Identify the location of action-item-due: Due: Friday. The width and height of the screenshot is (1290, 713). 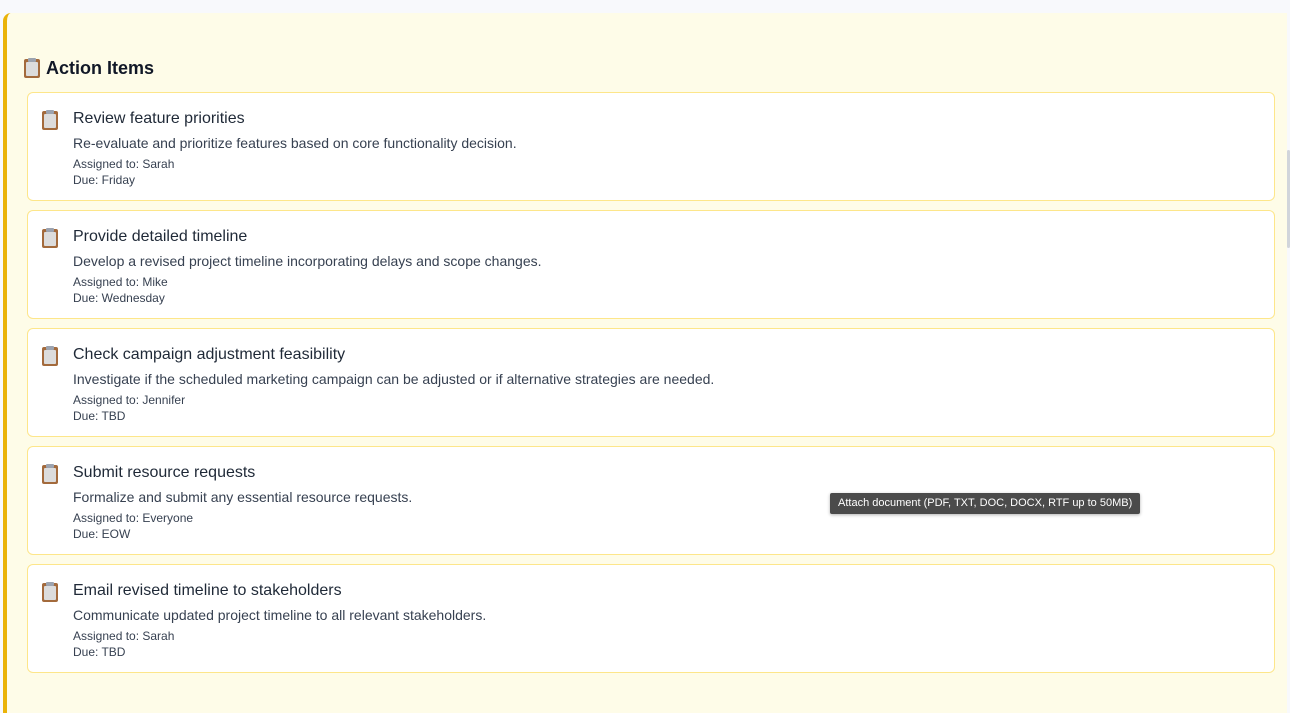
(104, 180).